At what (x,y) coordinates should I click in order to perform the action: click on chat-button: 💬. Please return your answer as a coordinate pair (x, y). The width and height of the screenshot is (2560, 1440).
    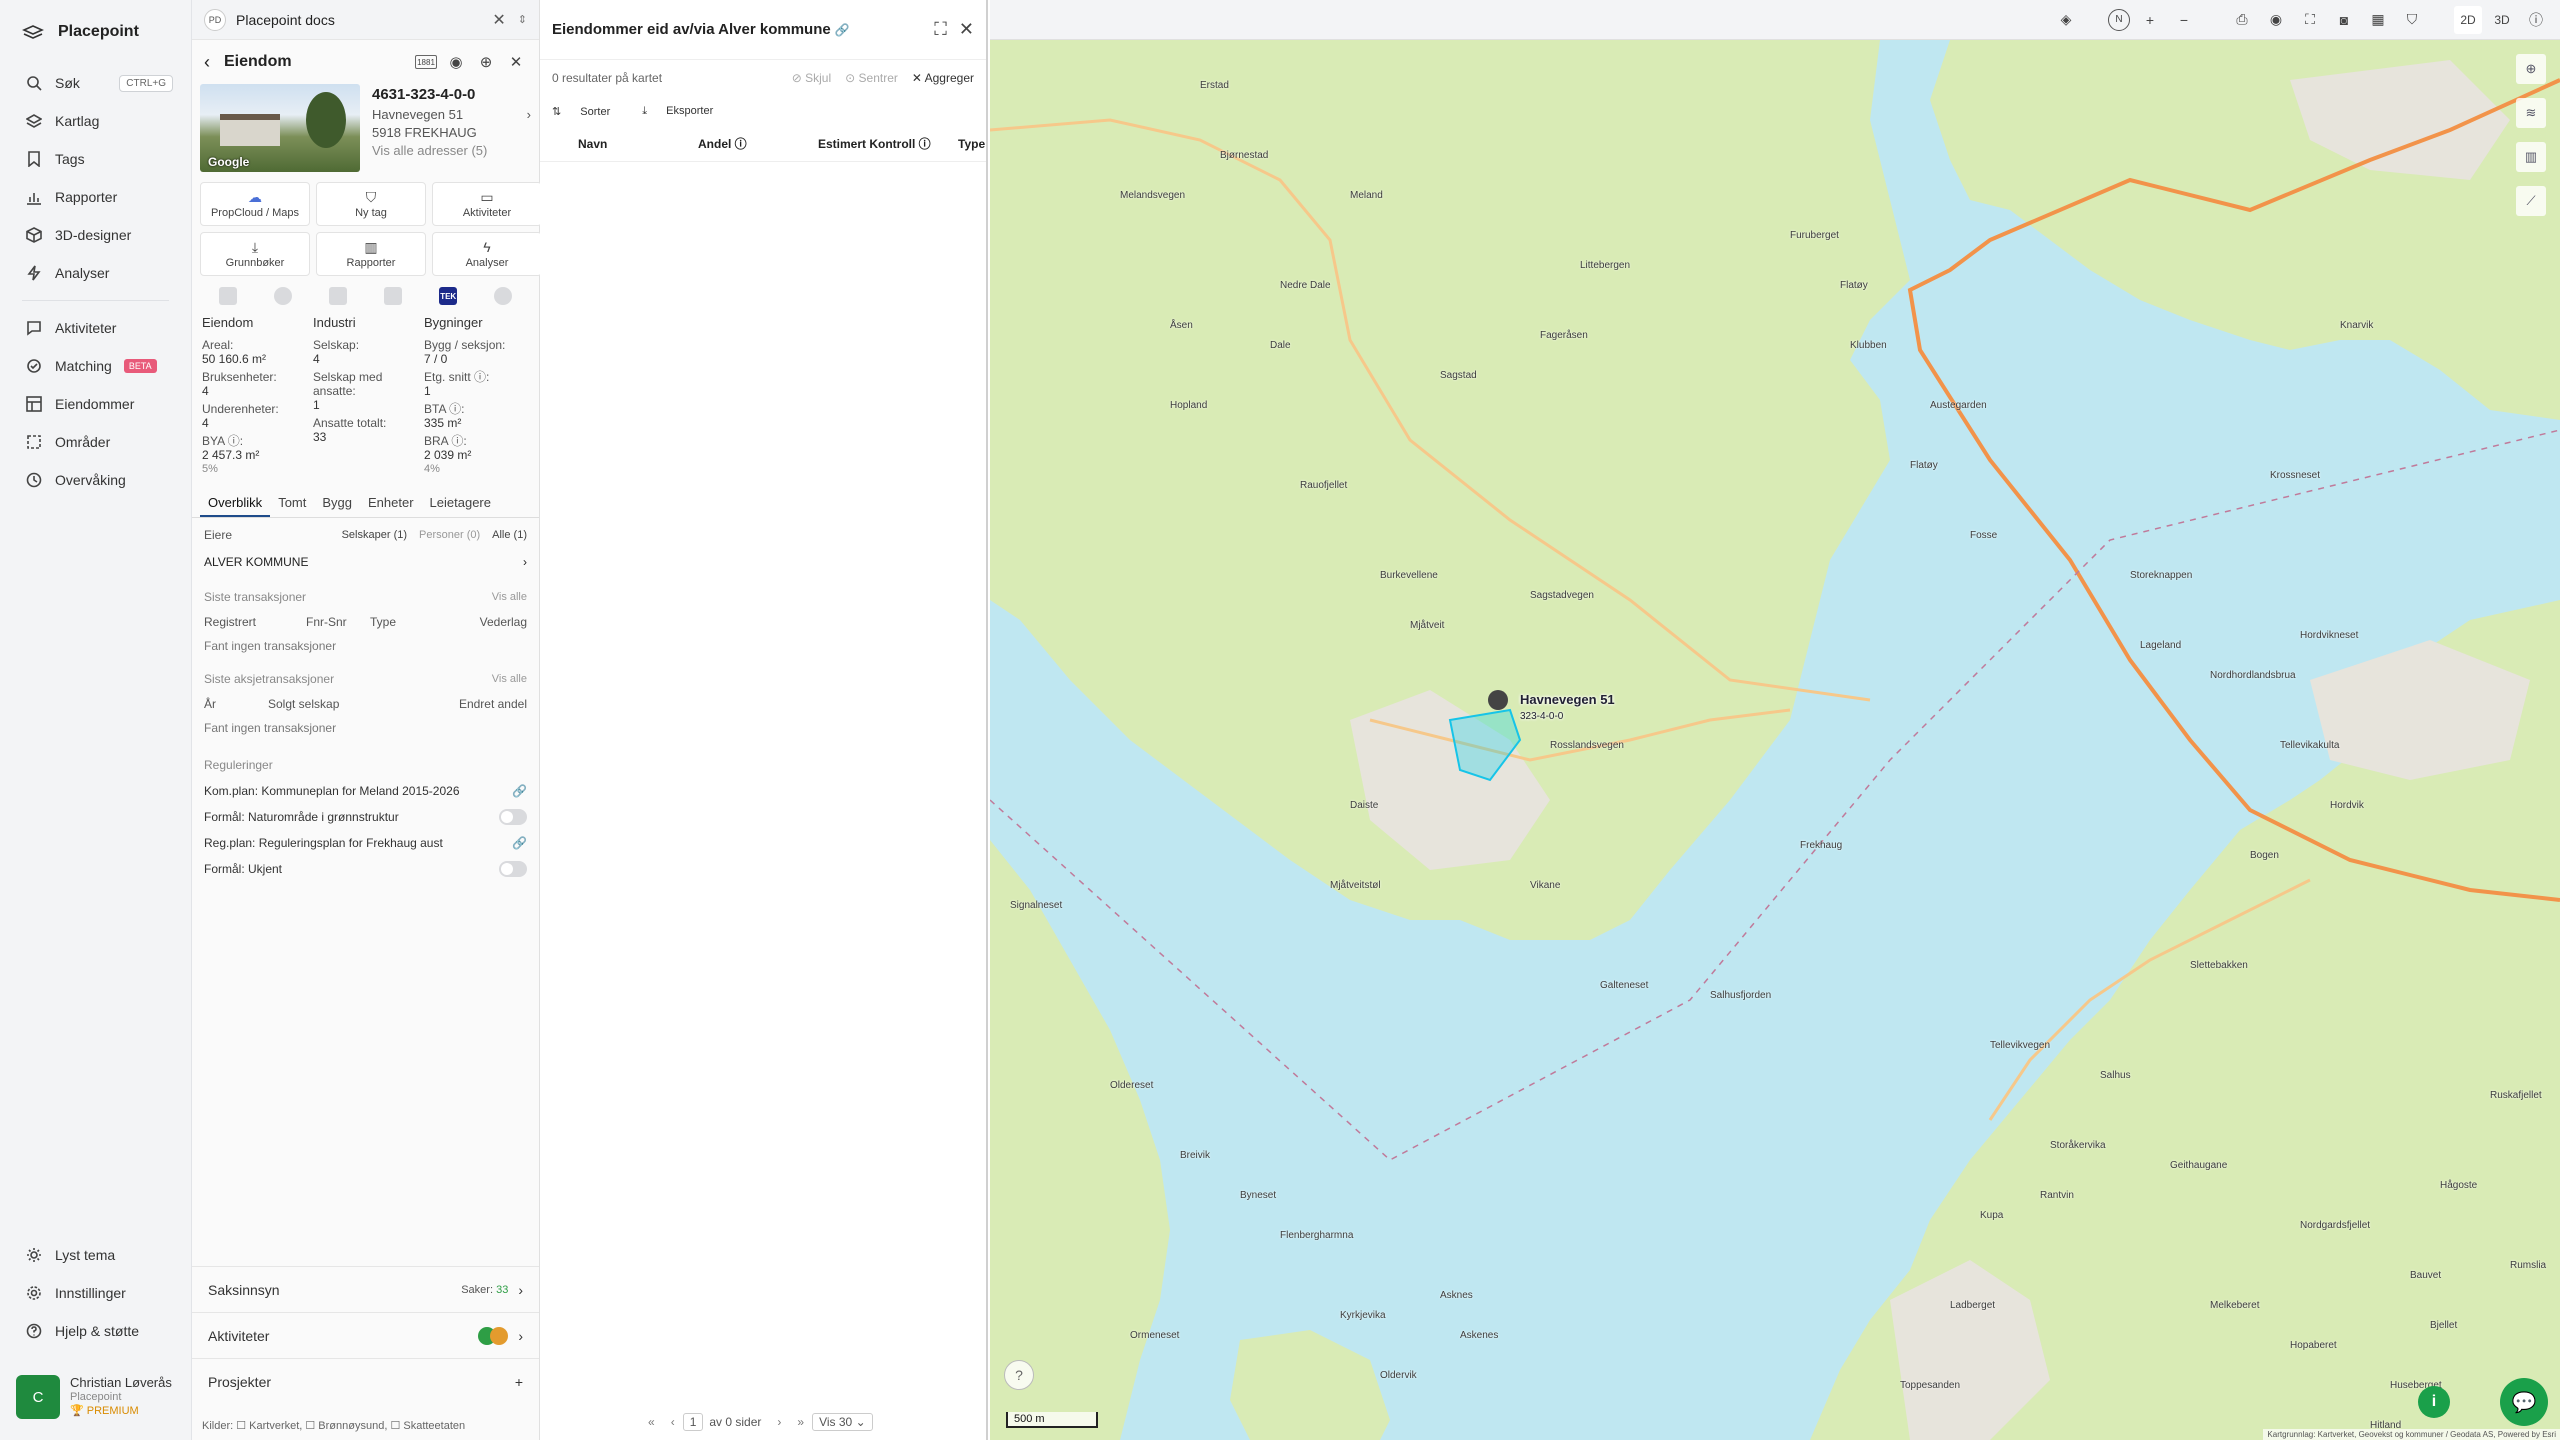
    Looking at the image, I should click on (2524, 1402).